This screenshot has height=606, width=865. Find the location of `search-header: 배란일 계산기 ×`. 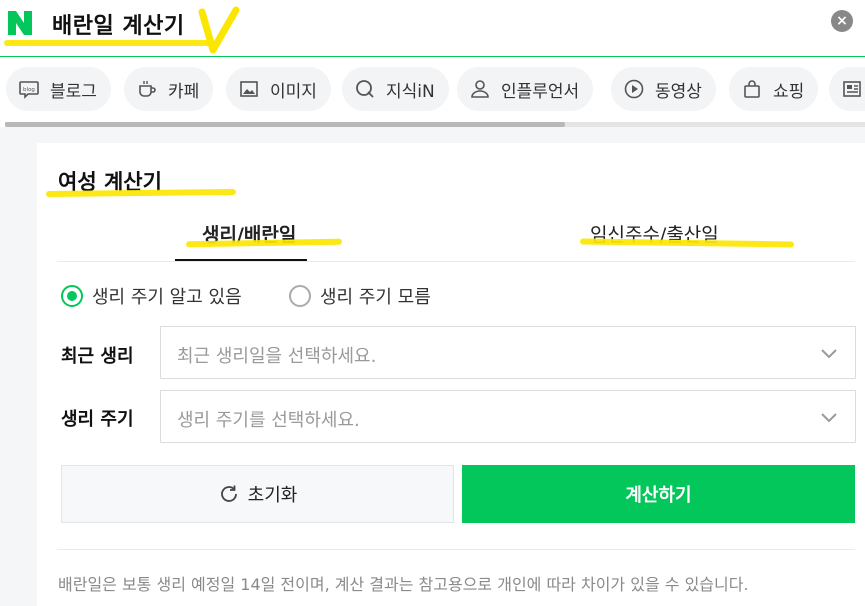

search-header: 배란일 계산기 × is located at coordinates (432, 28).